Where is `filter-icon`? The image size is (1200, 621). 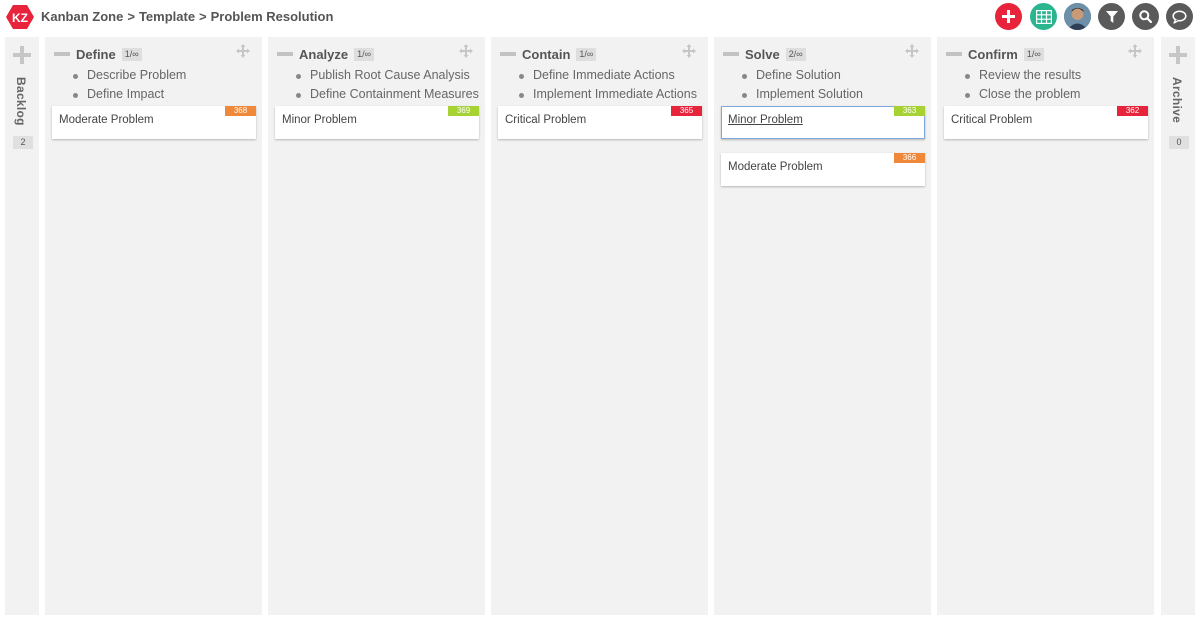
filter-icon is located at coordinates (1111, 16).